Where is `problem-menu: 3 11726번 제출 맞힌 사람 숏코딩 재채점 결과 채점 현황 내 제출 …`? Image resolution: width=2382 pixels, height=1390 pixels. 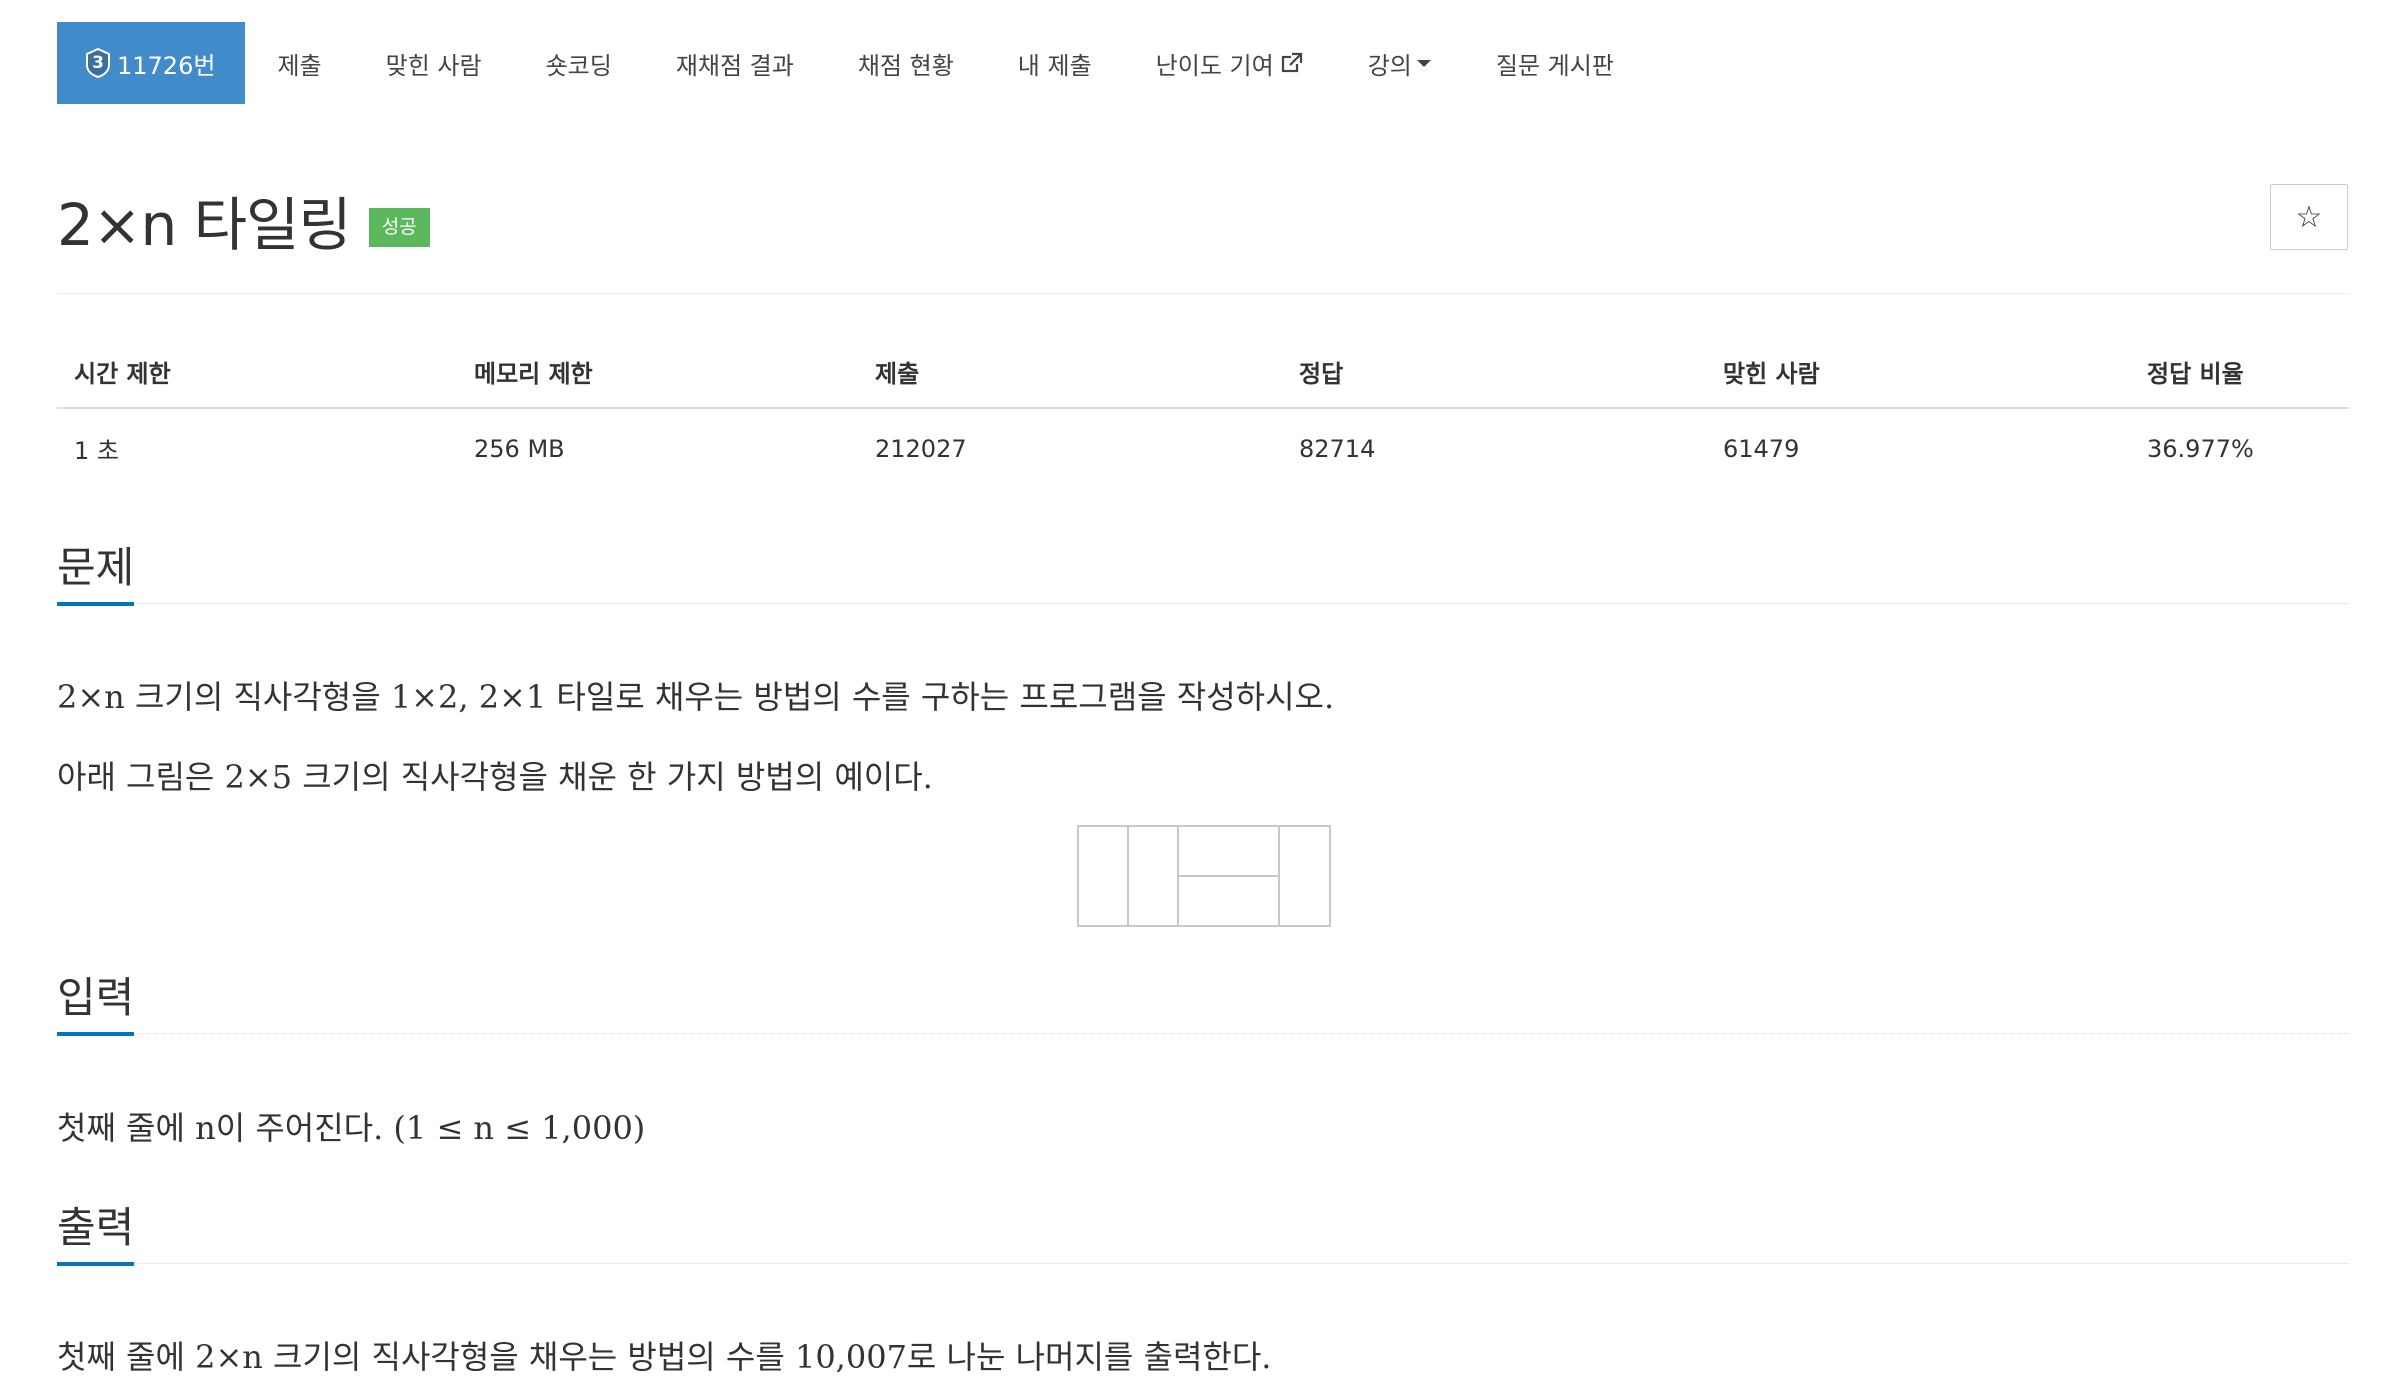
problem-menu: 3 11726번 제출 맞힌 사람 숏코딩 재채점 결과 채점 현황 내 제출 … is located at coordinates (851, 63).